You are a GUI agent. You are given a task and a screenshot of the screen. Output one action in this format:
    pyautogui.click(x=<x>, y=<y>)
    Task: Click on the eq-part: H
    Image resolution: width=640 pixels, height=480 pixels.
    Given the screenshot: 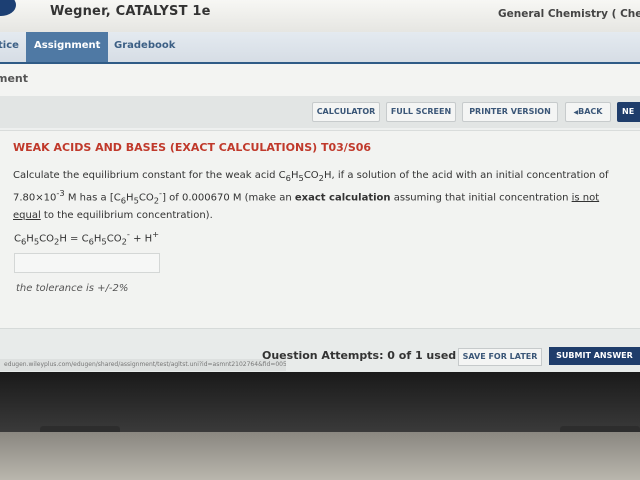 What is the action you would take?
    pyautogui.click(x=30, y=239)
    